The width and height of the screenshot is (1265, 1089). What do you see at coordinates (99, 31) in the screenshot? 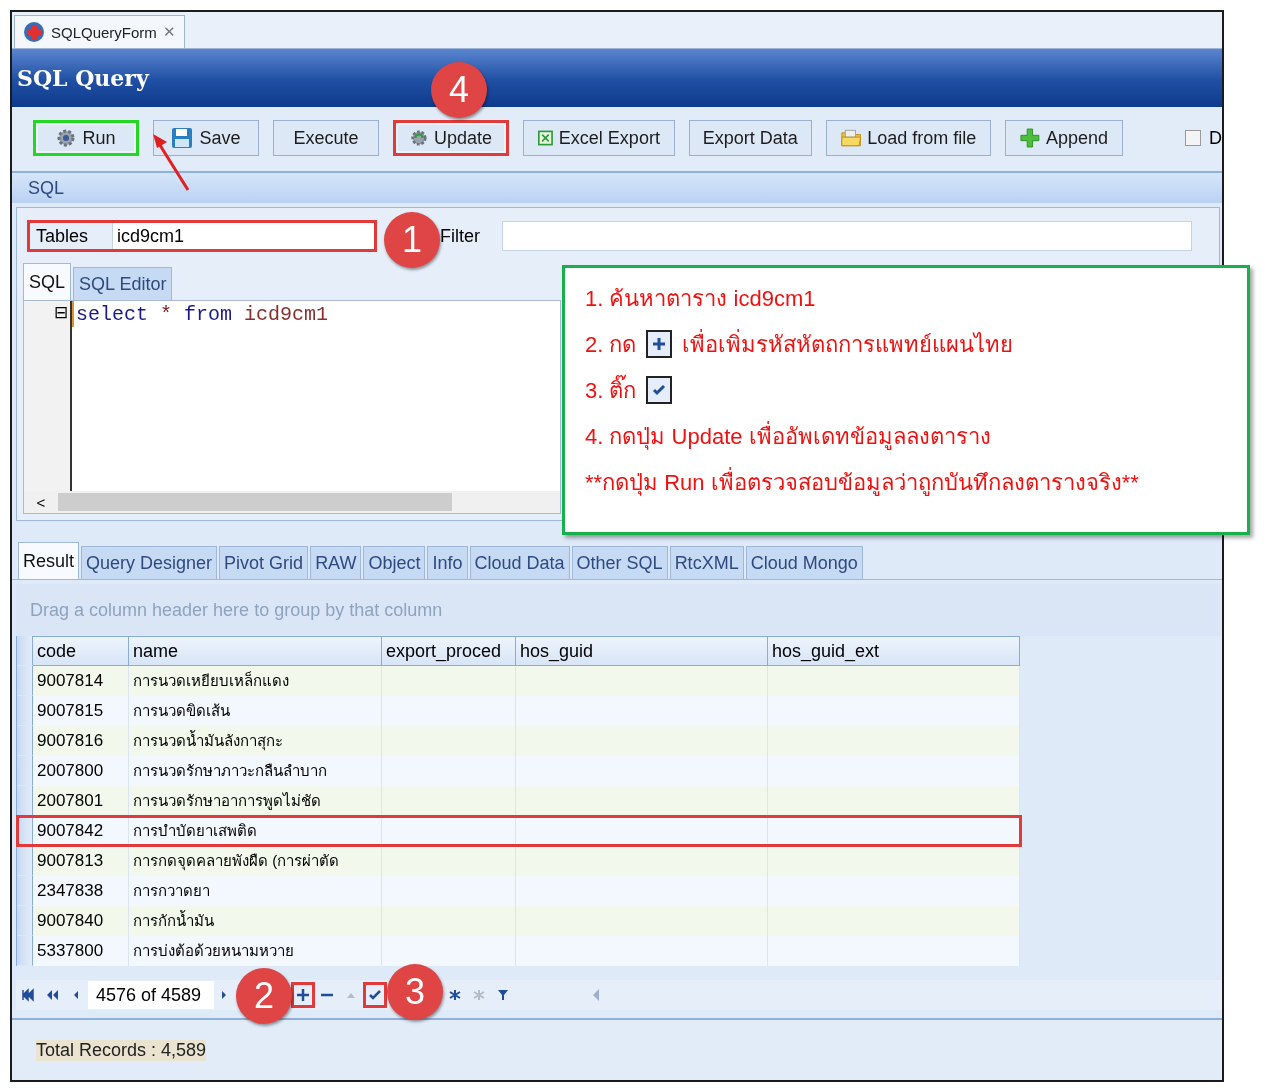
I see `document-tab: SQLQueryForm ✕` at bounding box center [99, 31].